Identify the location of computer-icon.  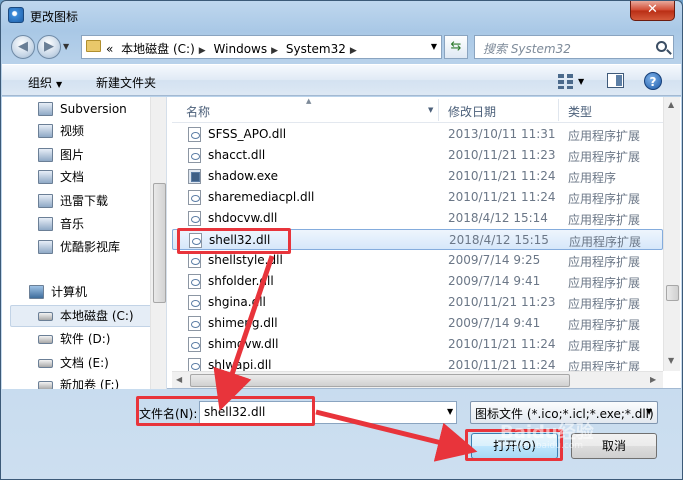
(36, 292).